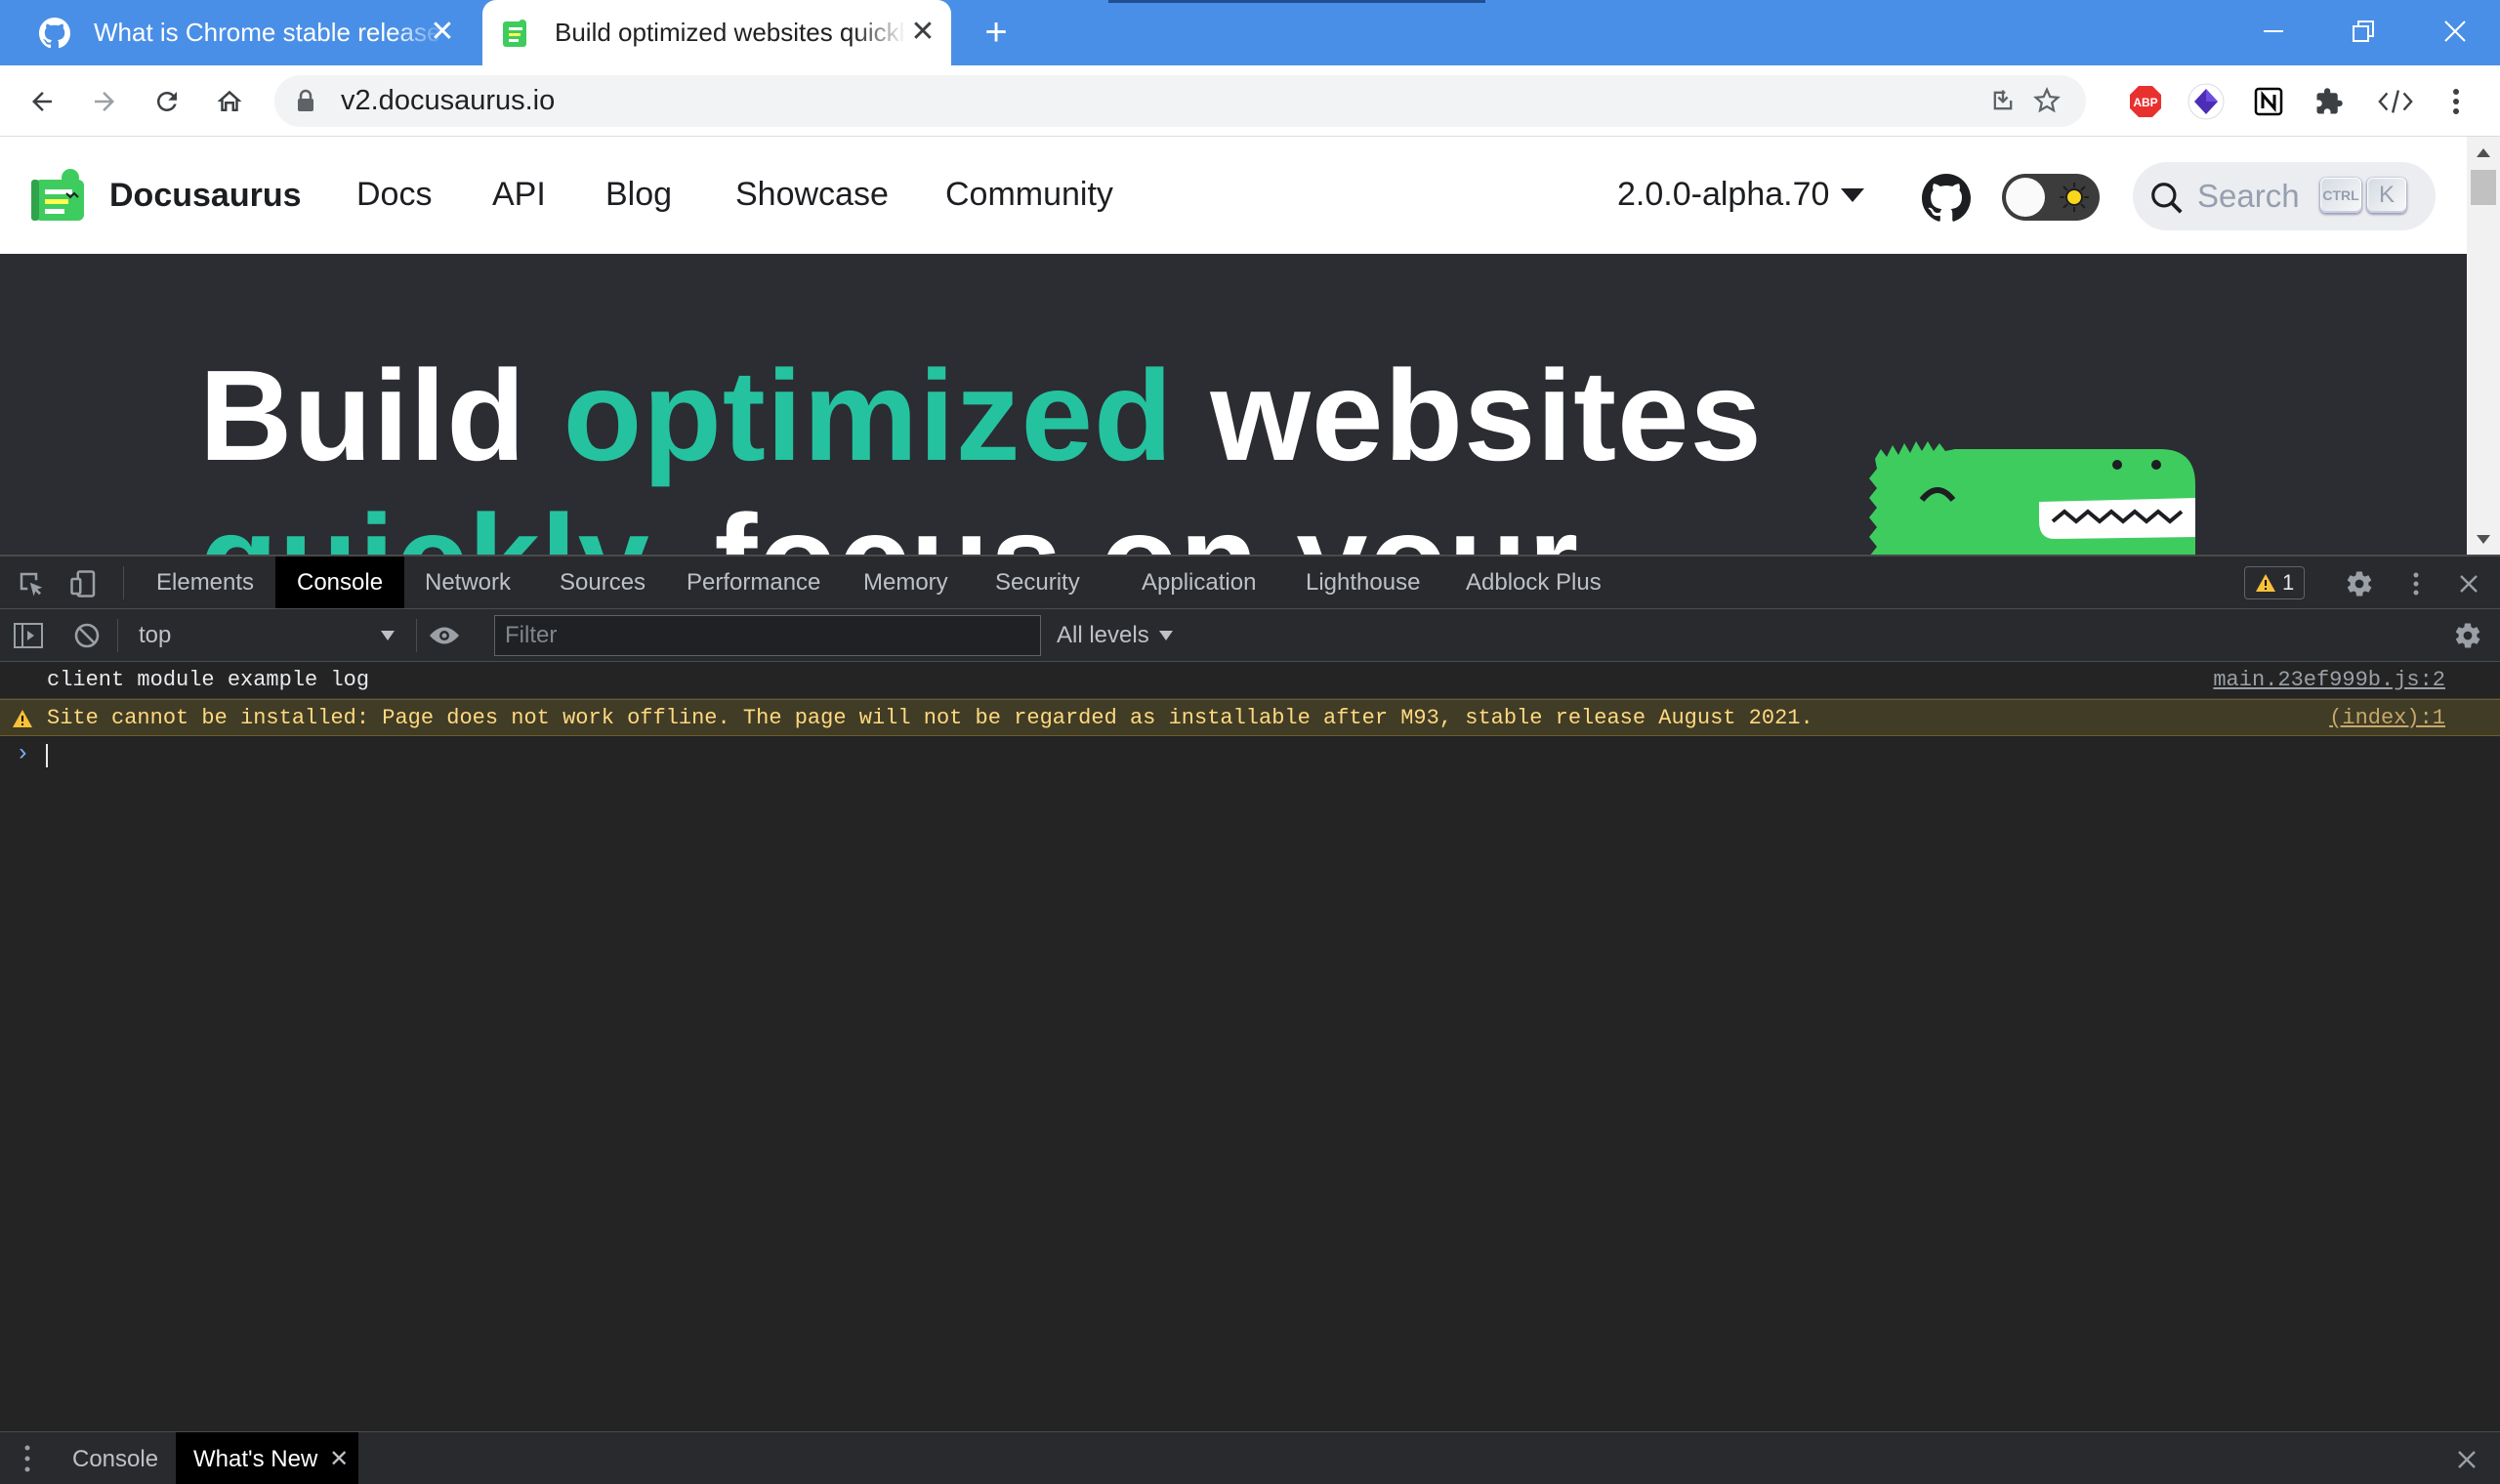 The height and width of the screenshot is (1484, 2500). What do you see at coordinates (515, 34) in the screenshot?
I see `docusaurus-favicon-icon` at bounding box center [515, 34].